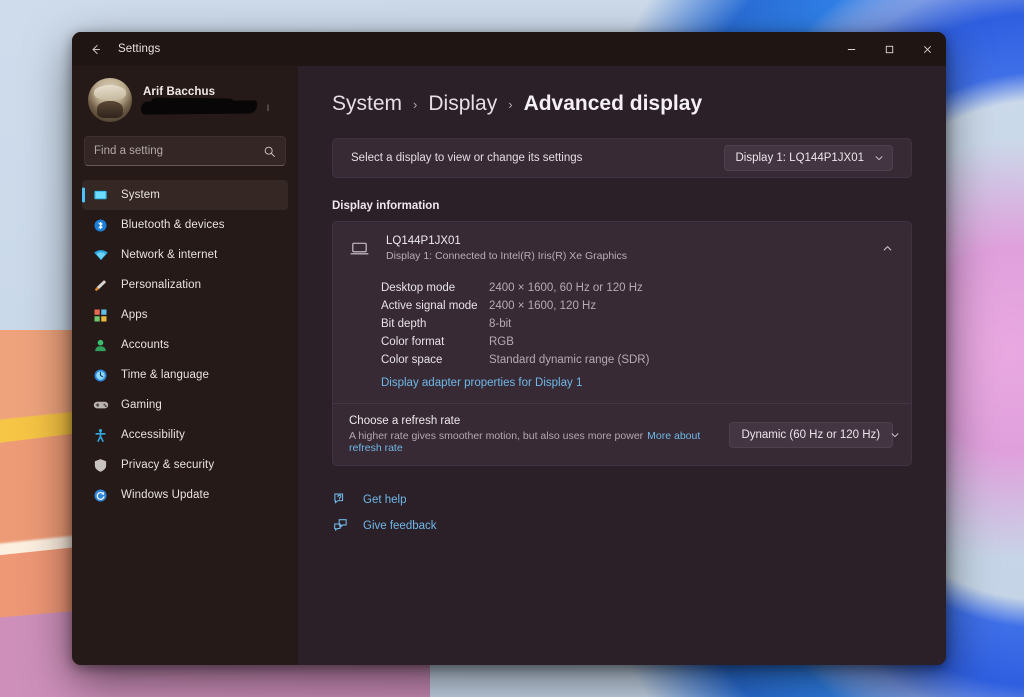 The height and width of the screenshot is (697, 1024). What do you see at coordinates (340, 499) in the screenshot?
I see `help-question-icon` at bounding box center [340, 499].